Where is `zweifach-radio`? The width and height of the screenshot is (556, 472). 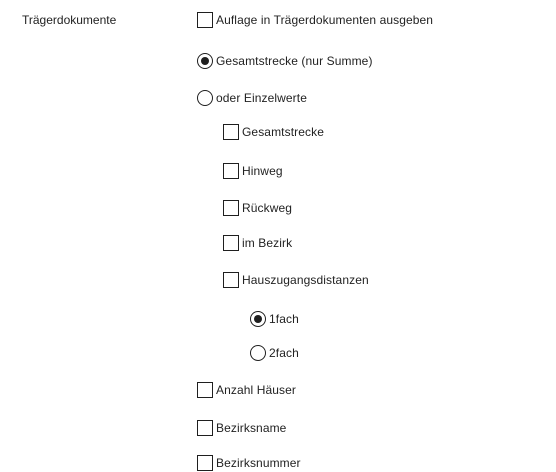
zweifach-radio is located at coordinates (258, 353).